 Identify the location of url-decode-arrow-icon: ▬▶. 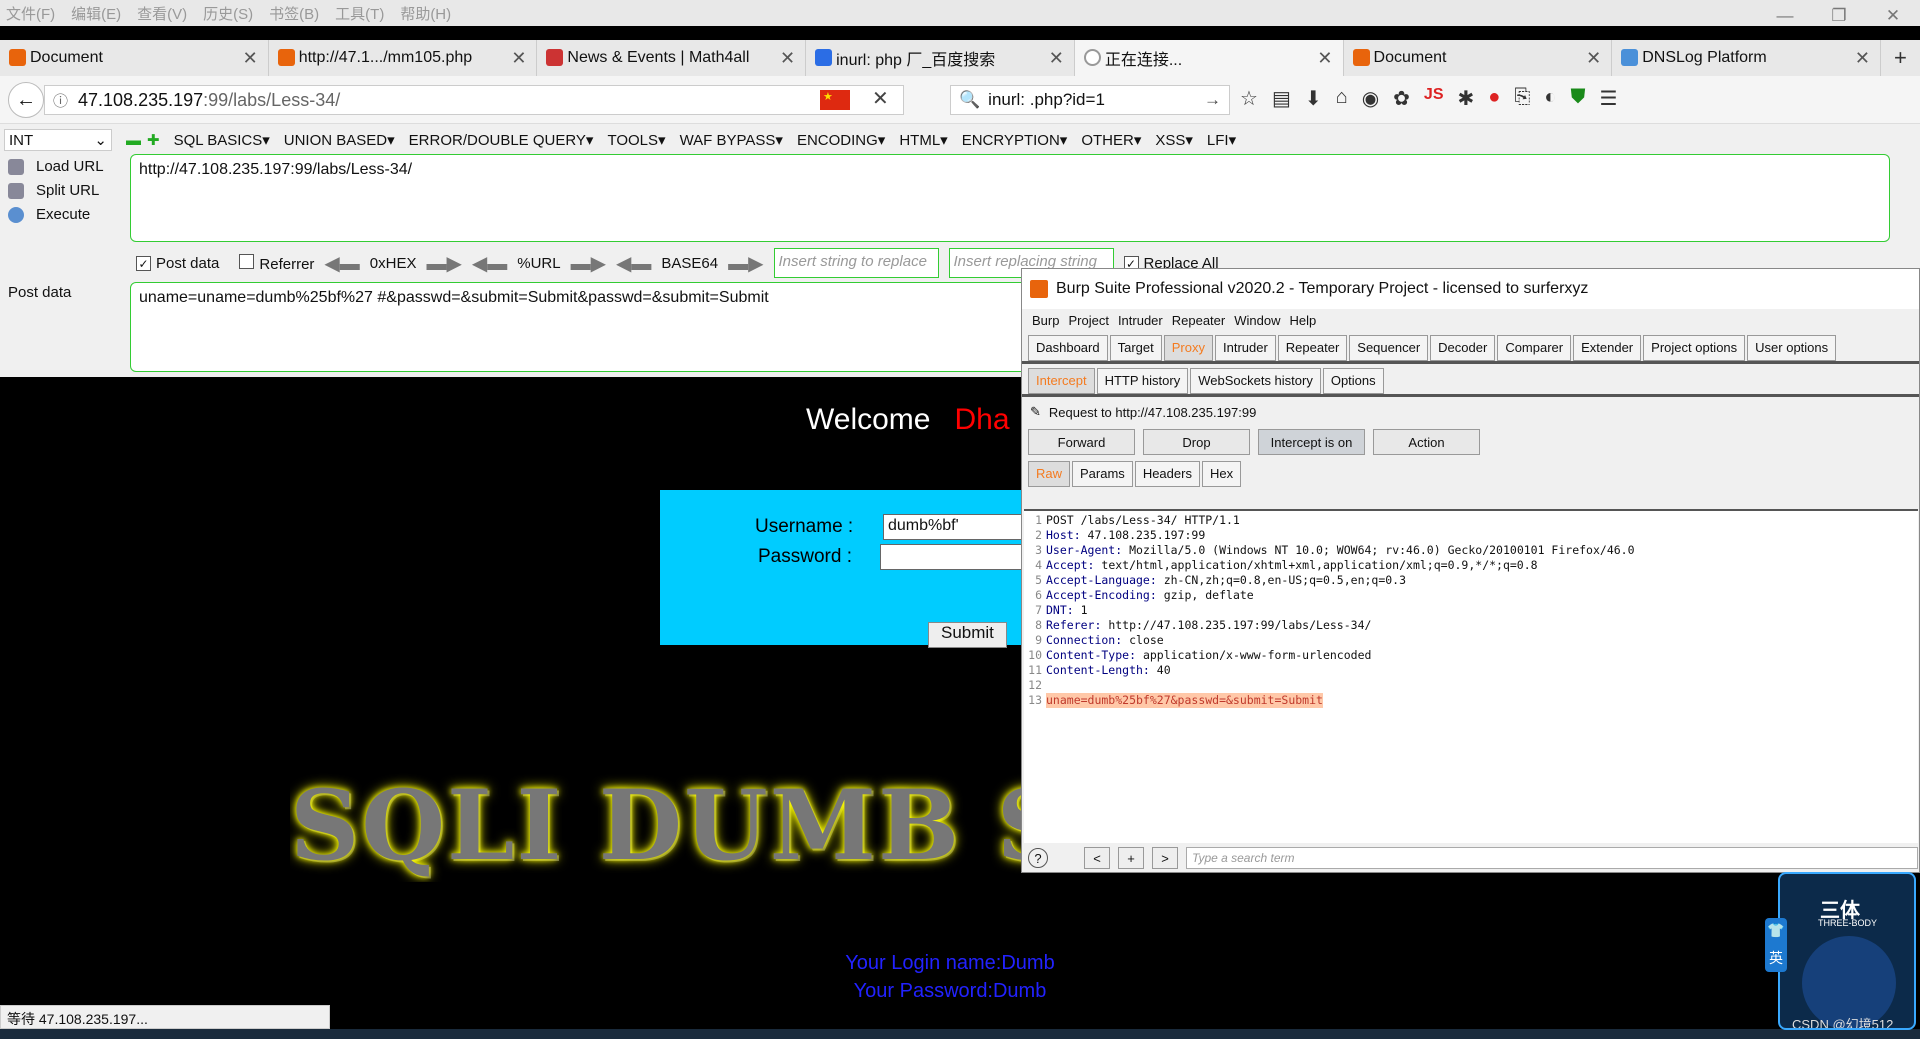
(588, 263).